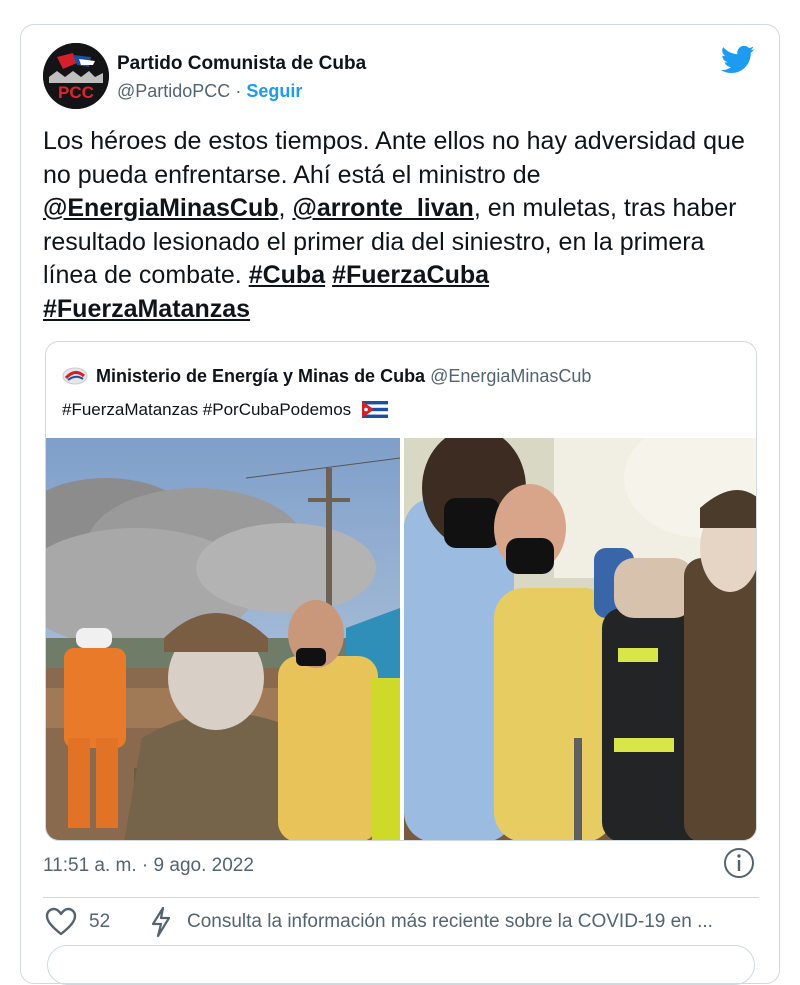 The width and height of the screenshot is (800, 985). What do you see at coordinates (374, 409) in the screenshot?
I see `cuba-flag-icon` at bounding box center [374, 409].